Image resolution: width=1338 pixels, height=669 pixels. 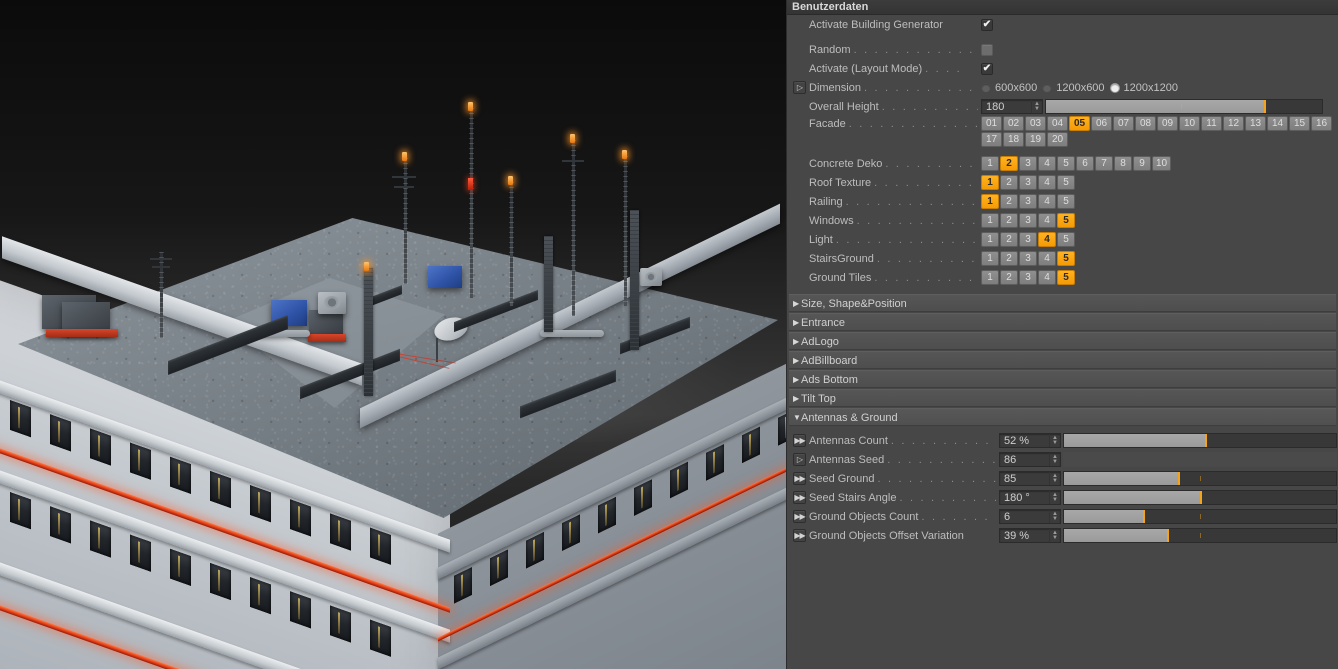 I want to click on facade-btn: 19, so click(x=1035, y=139).